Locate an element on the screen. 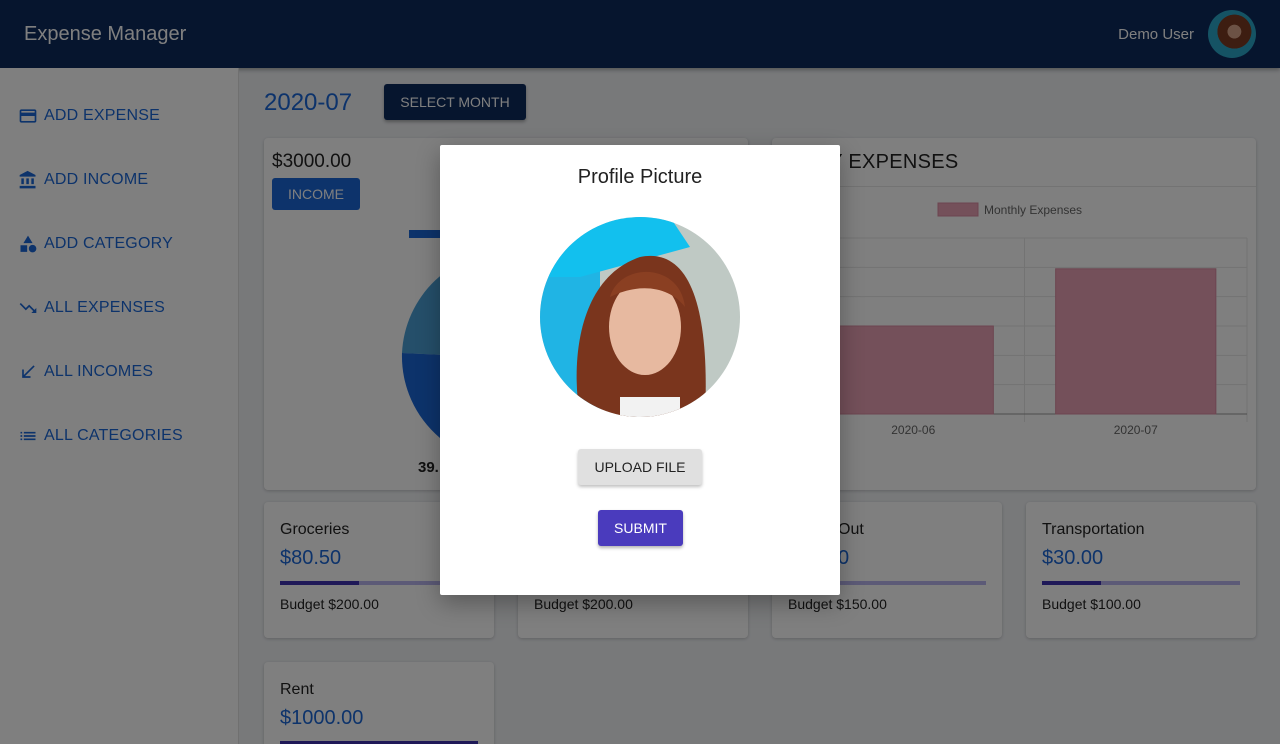 The image size is (1280, 744). profile-photo-image is located at coordinates (640, 317).